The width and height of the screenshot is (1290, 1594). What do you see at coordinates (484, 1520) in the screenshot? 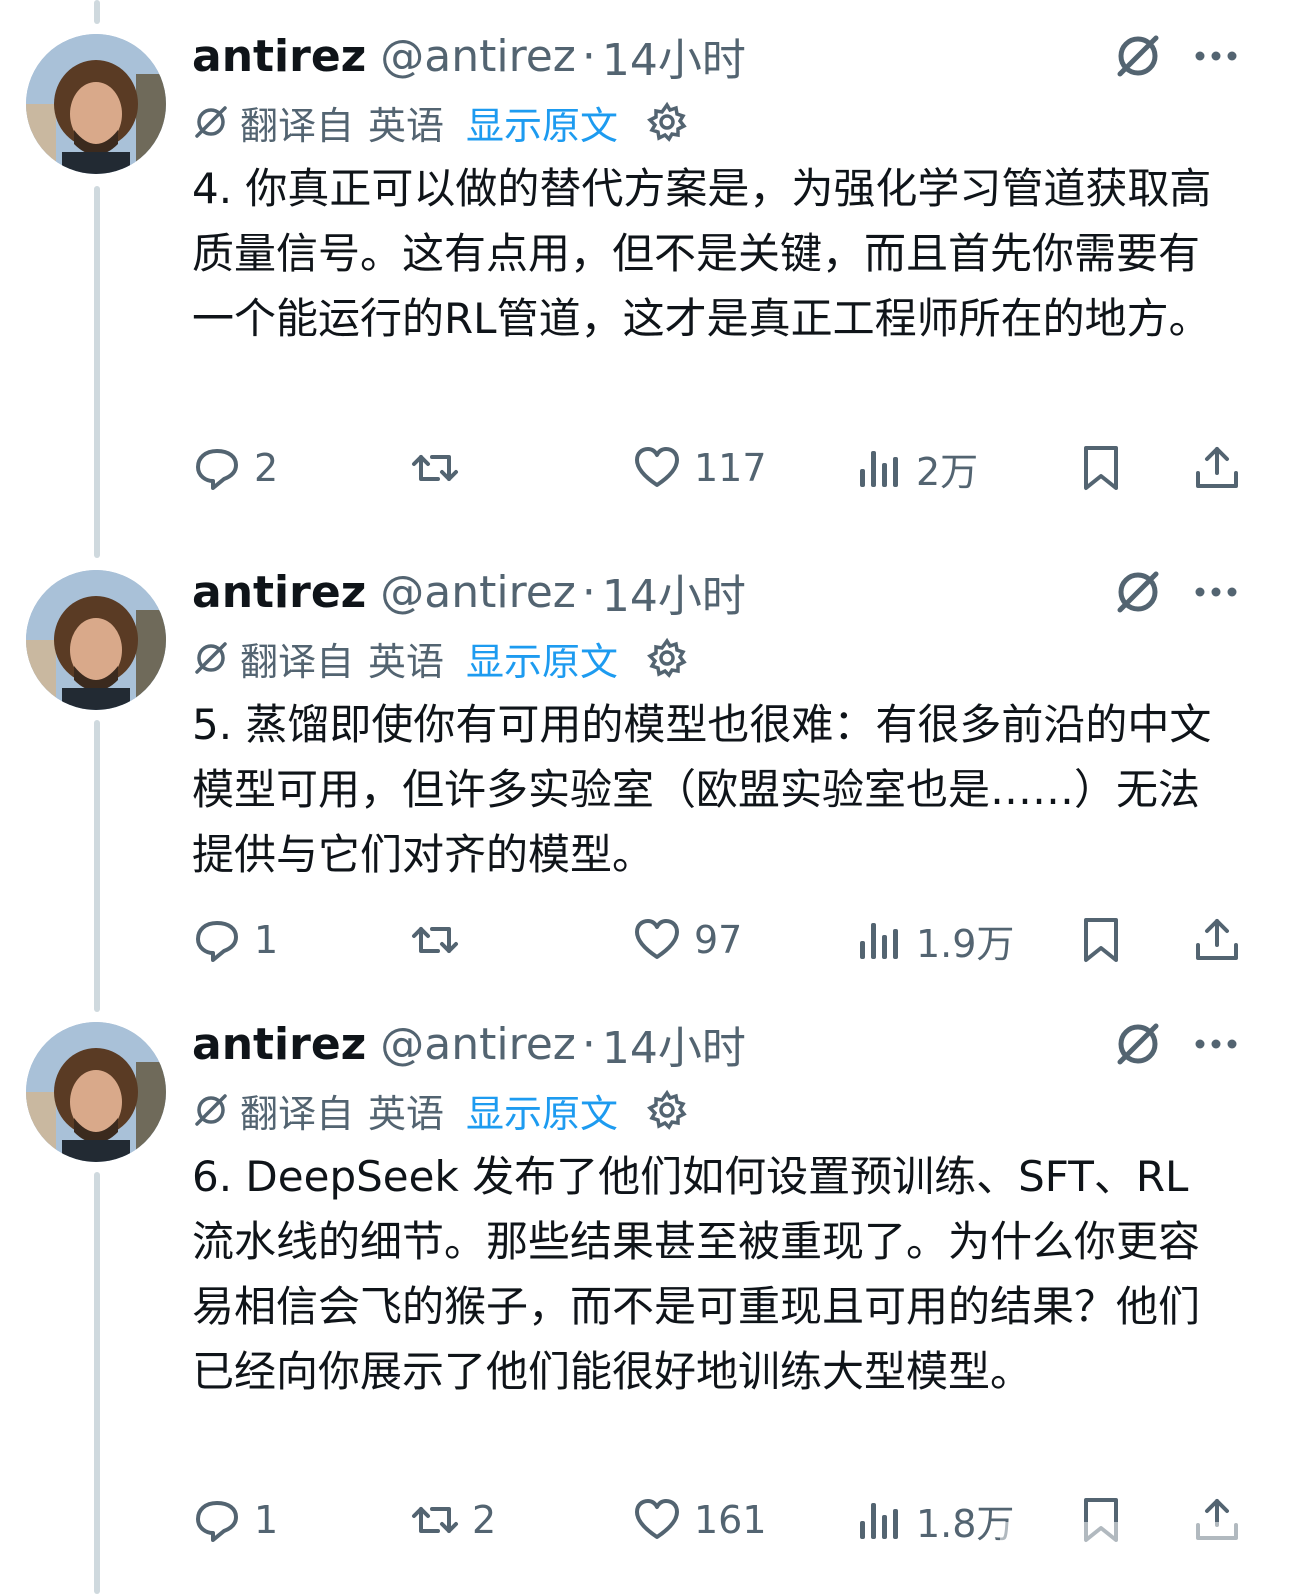
I see `retweet-count: 2` at bounding box center [484, 1520].